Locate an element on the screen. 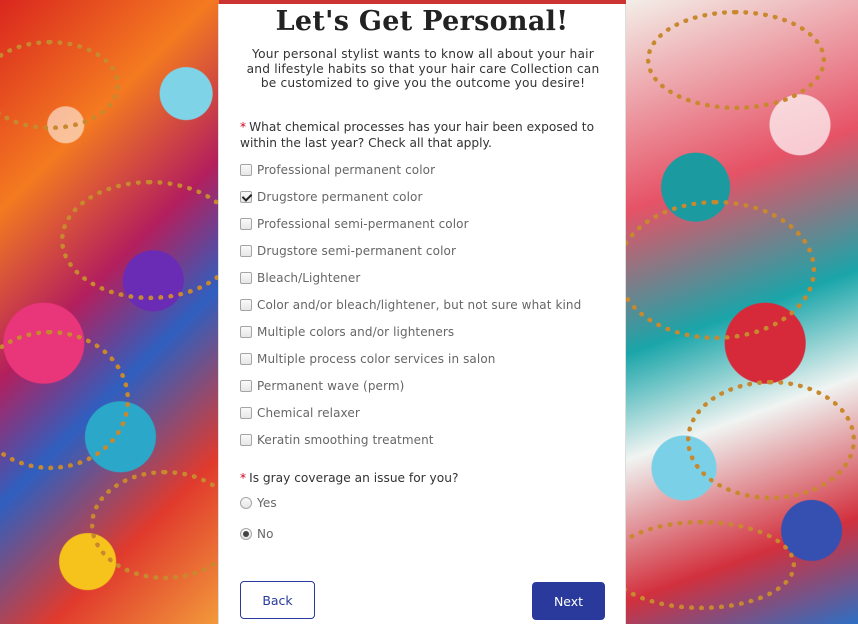 The height and width of the screenshot is (624, 858). radio-label: Yes is located at coordinates (267, 503).